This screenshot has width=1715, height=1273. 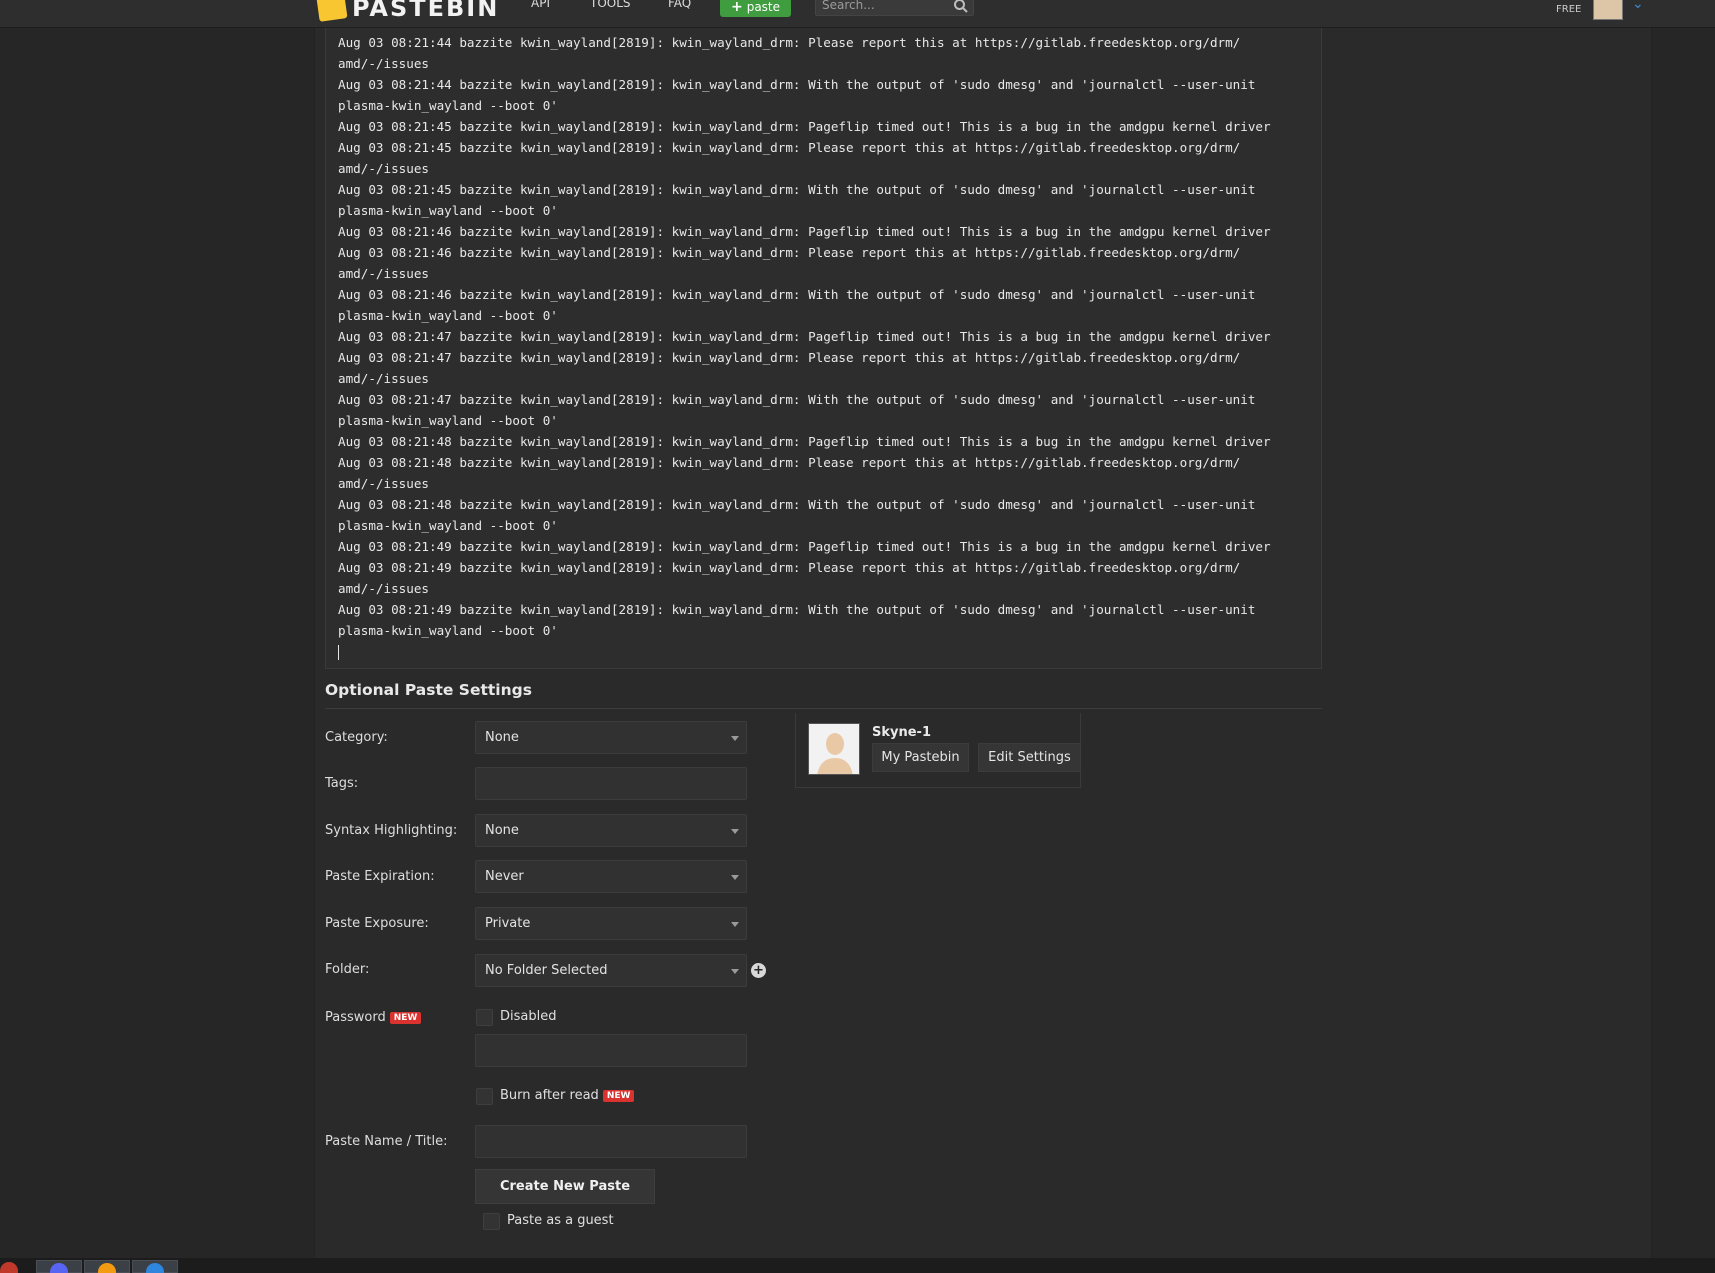 What do you see at coordinates (823, 651) in the screenshot?
I see `text-cursor` at bounding box center [823, 651].